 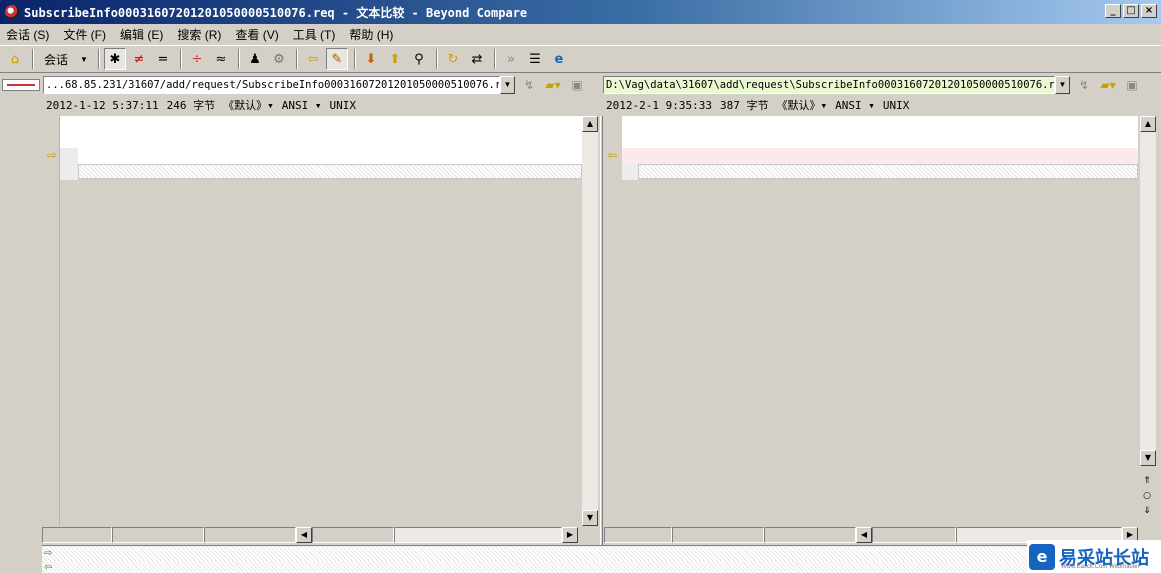 I want to click on list-button: ☰, so click(x=535, y=59).